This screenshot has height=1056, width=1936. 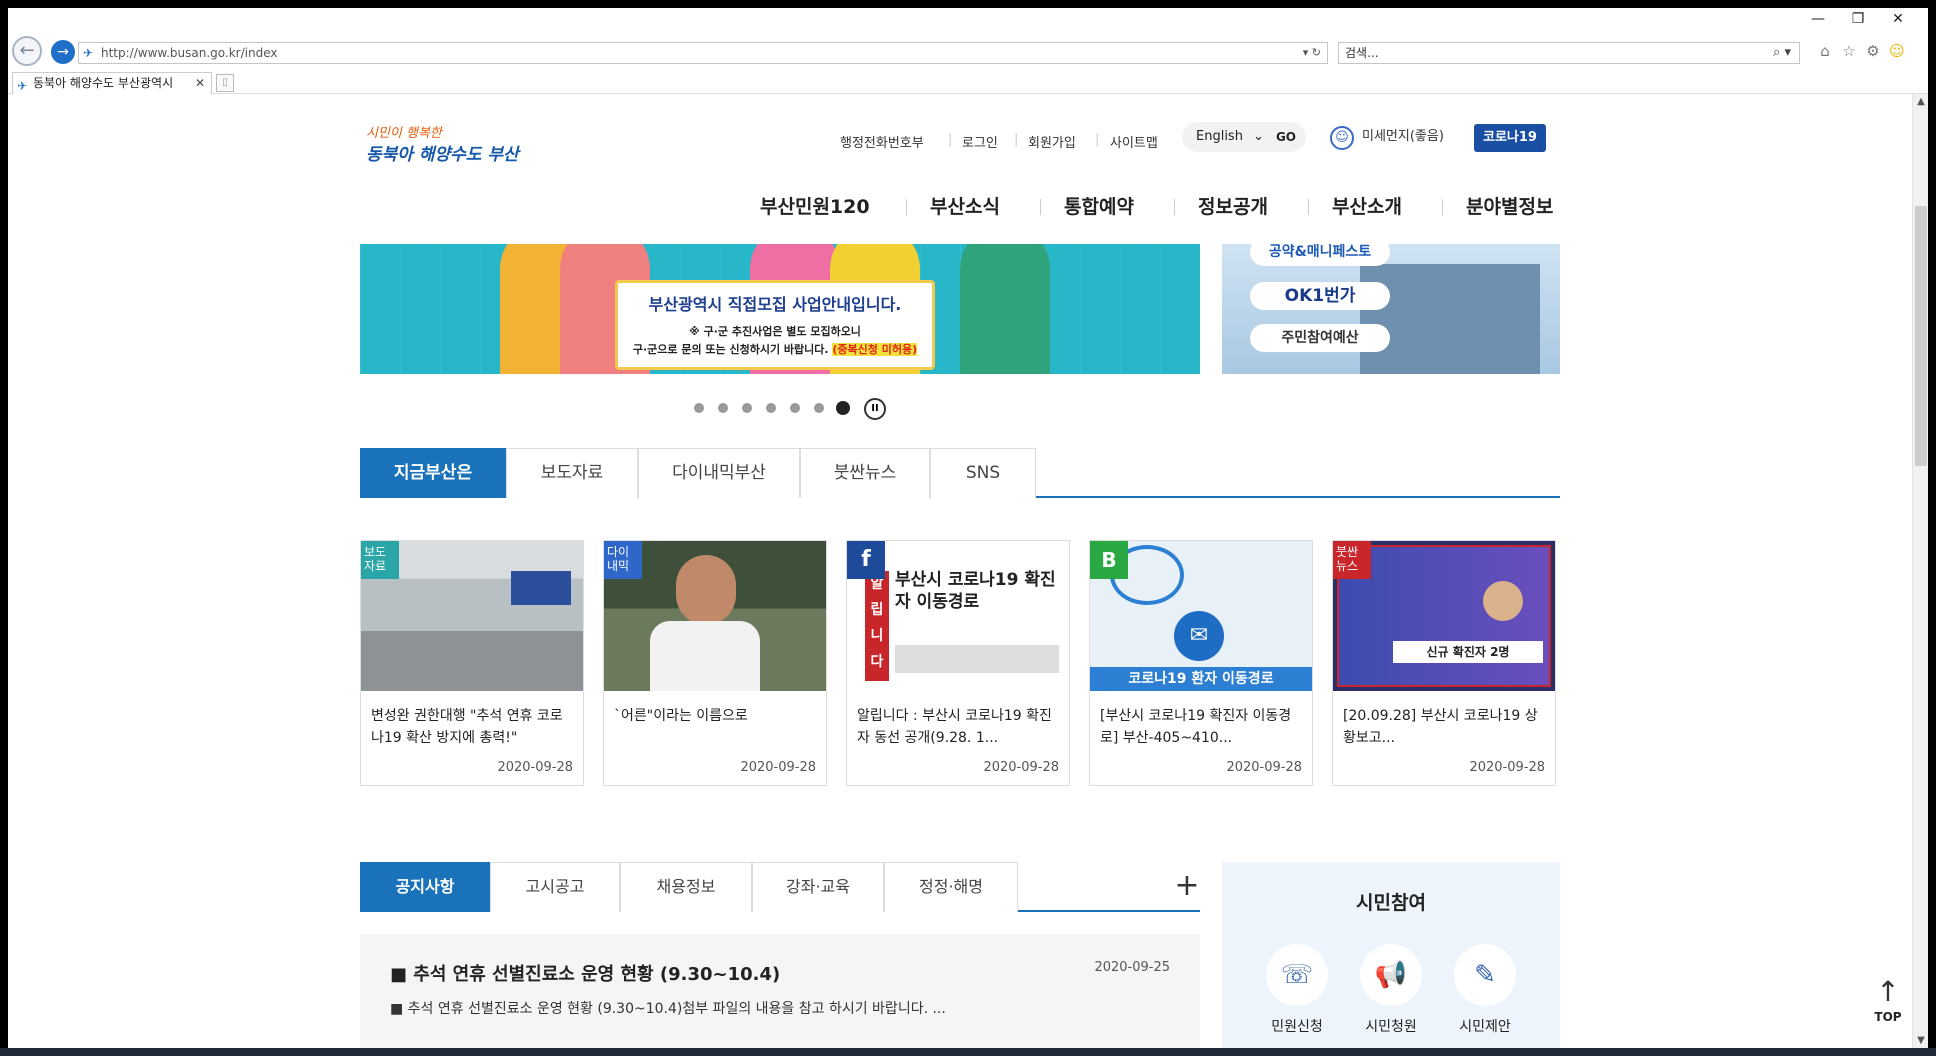 I want to click on home-icon: ⌂, so click(x=1825, y=51).